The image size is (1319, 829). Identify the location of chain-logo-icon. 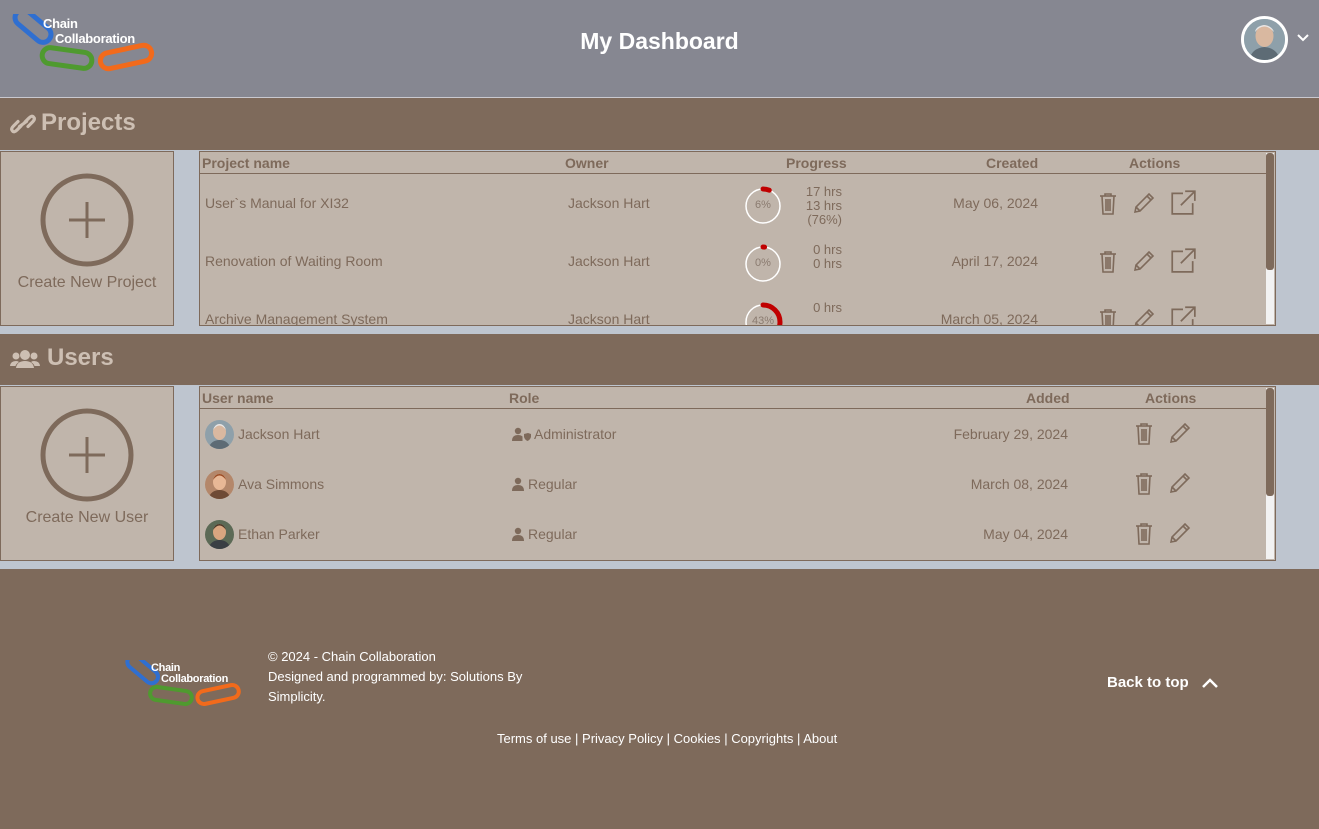
(183, 680).